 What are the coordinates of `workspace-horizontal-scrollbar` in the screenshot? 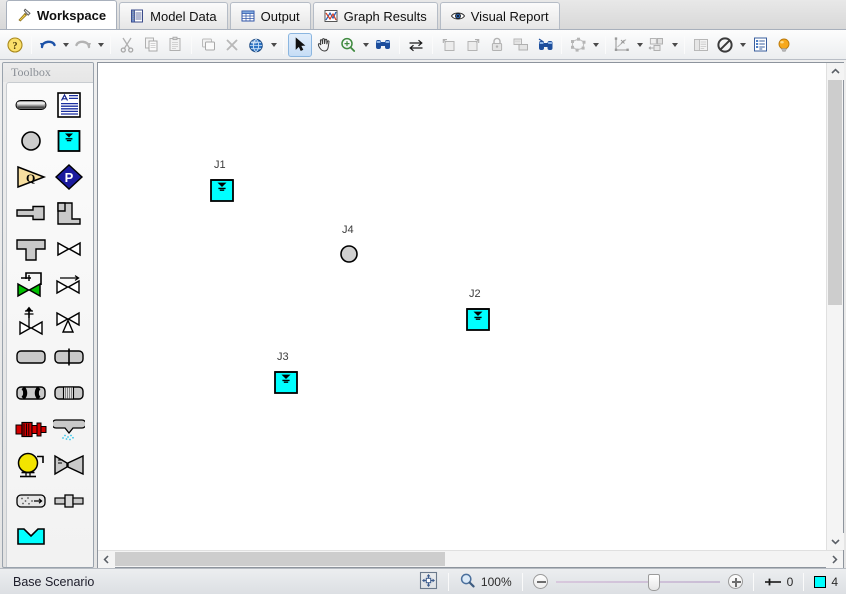 It's located at (470, 559).